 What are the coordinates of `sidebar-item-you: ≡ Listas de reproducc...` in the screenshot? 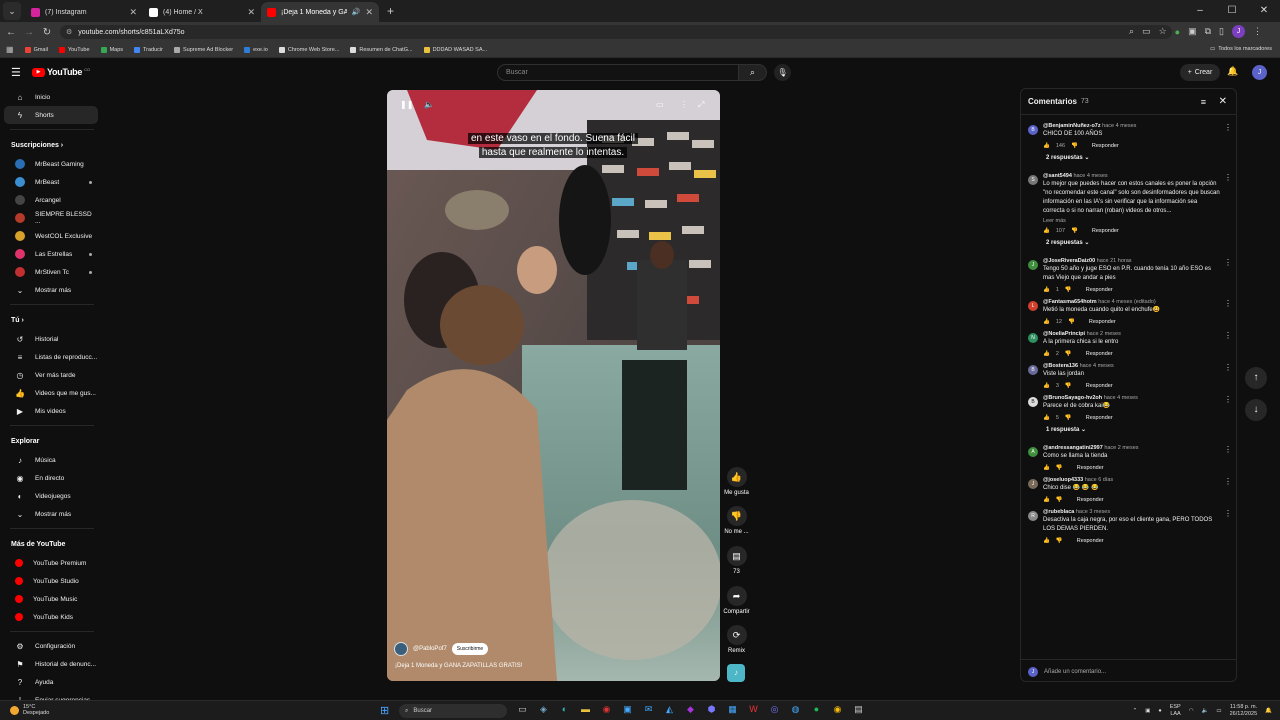 It's located at (51, 357).